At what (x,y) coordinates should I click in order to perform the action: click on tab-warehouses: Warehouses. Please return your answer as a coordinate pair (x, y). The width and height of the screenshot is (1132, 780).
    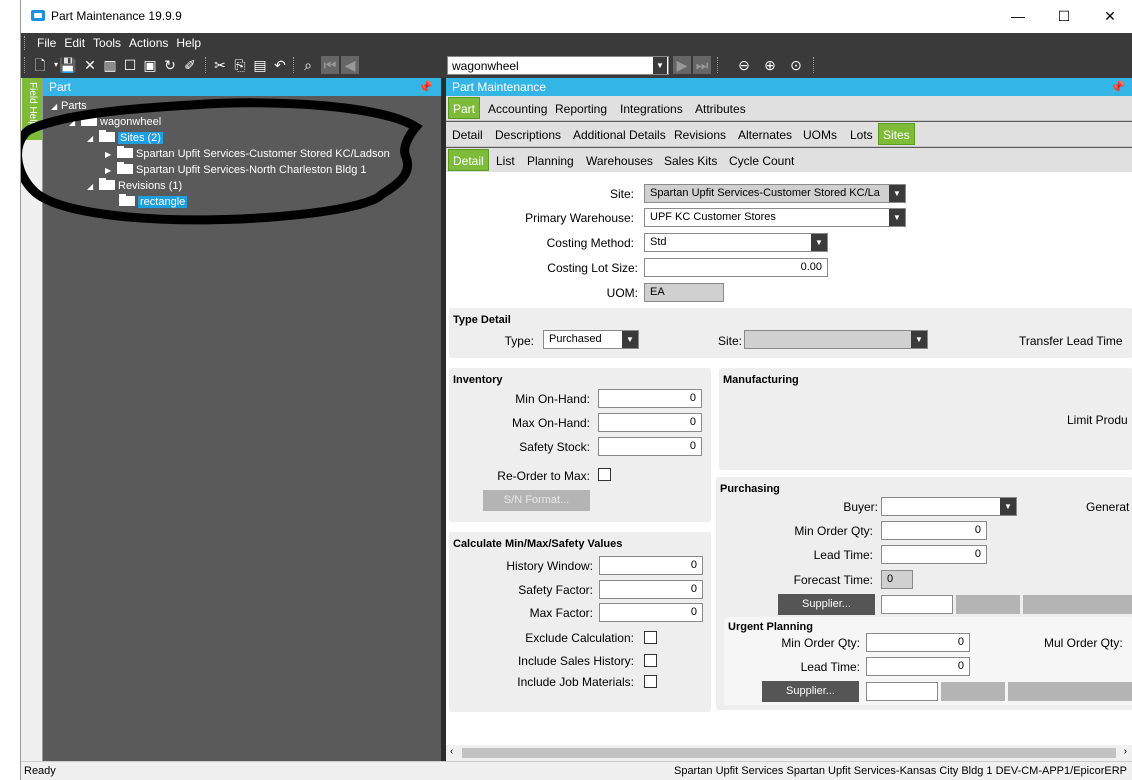
    Looking at the image, I should click on (619, 161).